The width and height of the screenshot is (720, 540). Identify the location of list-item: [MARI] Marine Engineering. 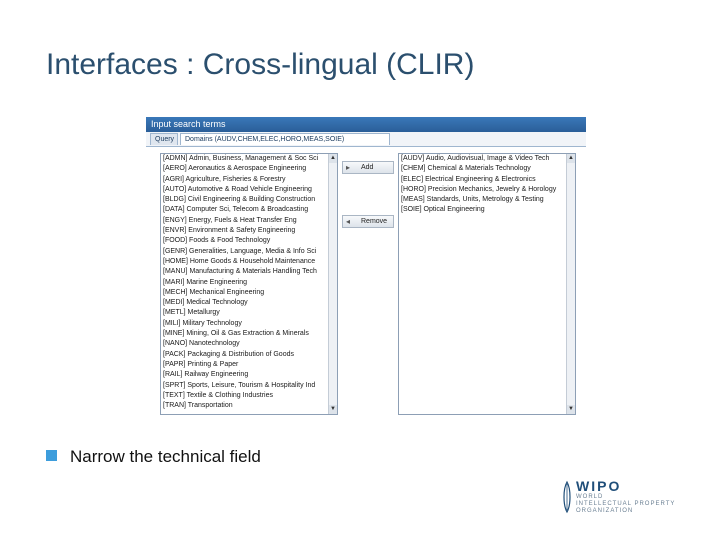
(249, 283).